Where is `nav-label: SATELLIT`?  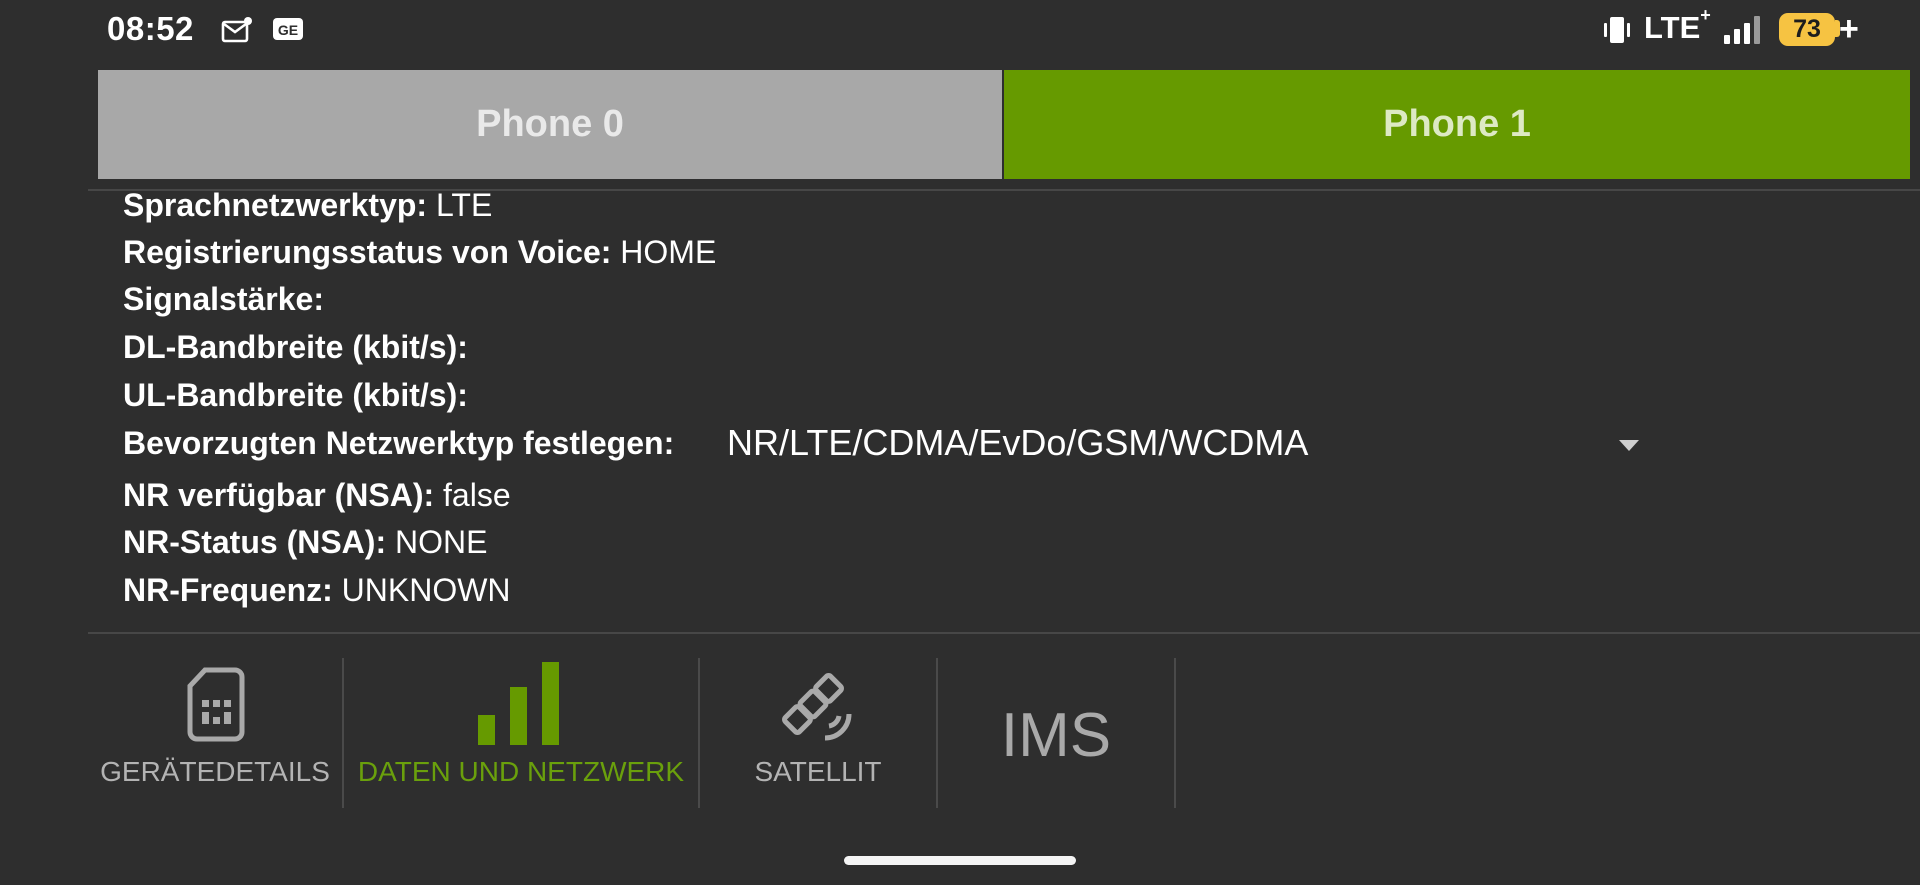 nav-label: SATELLIT is located at coordinates (818, 771).